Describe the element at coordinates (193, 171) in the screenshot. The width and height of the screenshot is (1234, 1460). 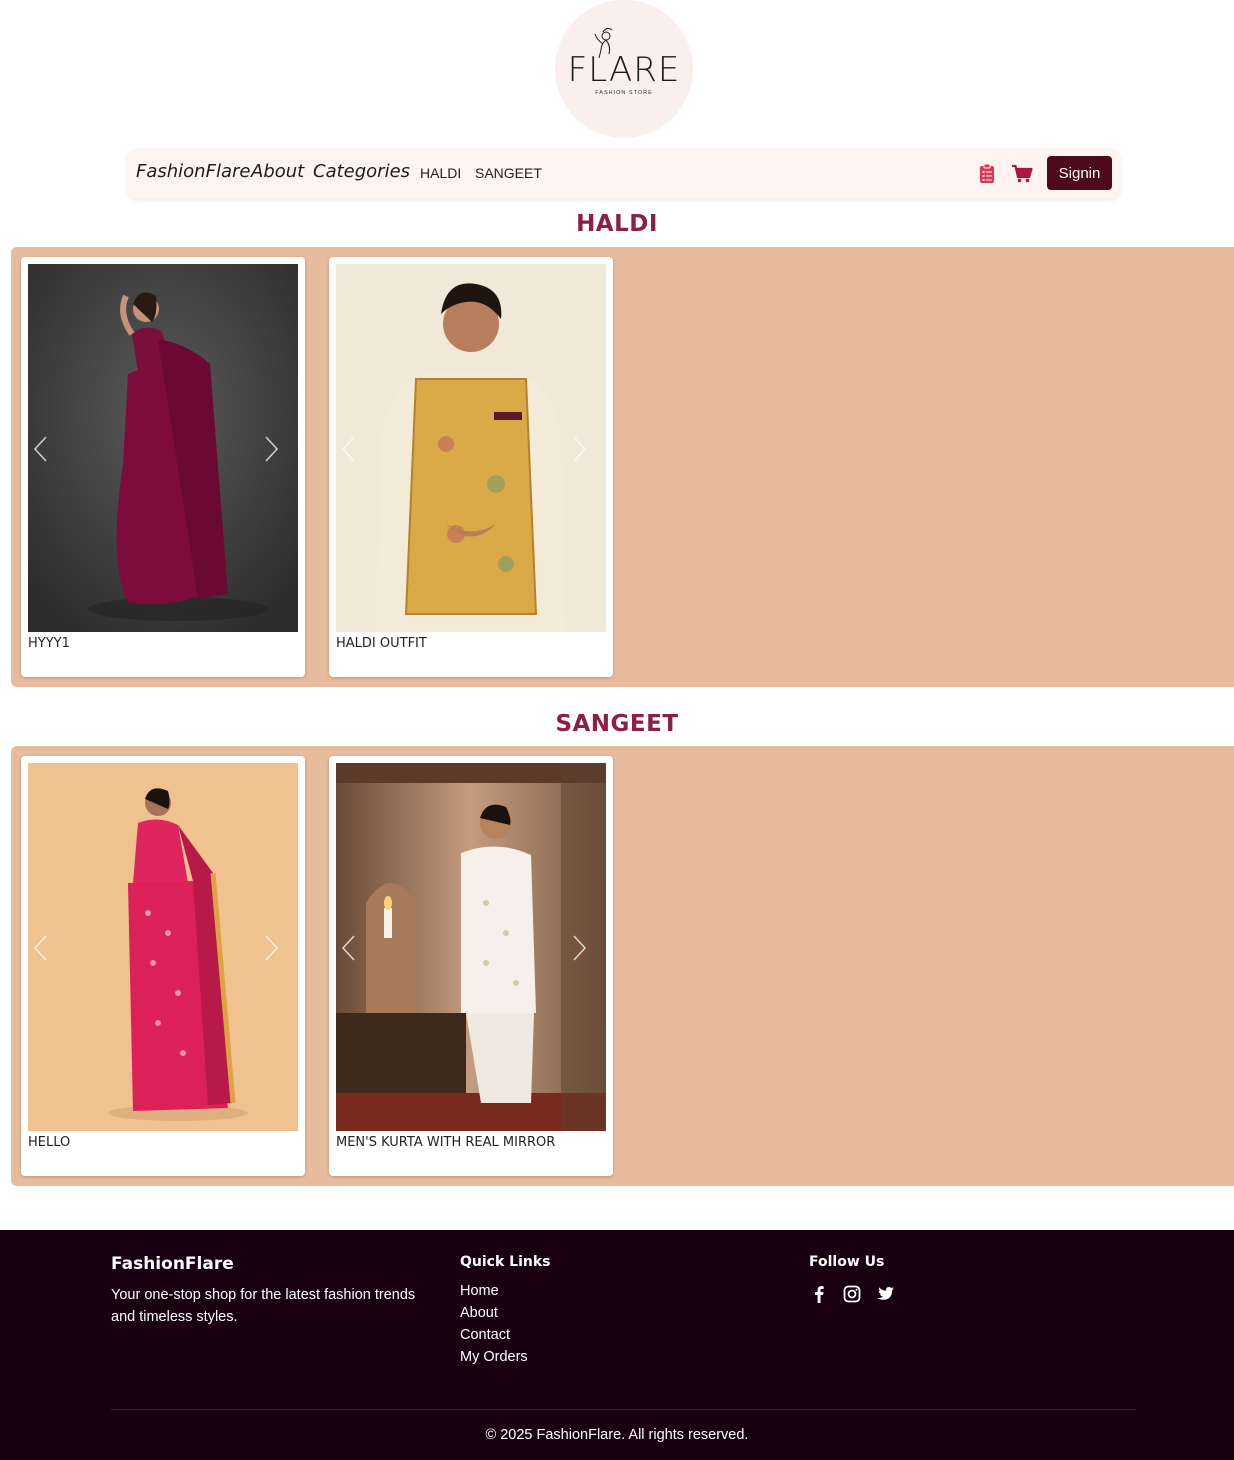
I see `nav-brand: FashionFlare` at that location.